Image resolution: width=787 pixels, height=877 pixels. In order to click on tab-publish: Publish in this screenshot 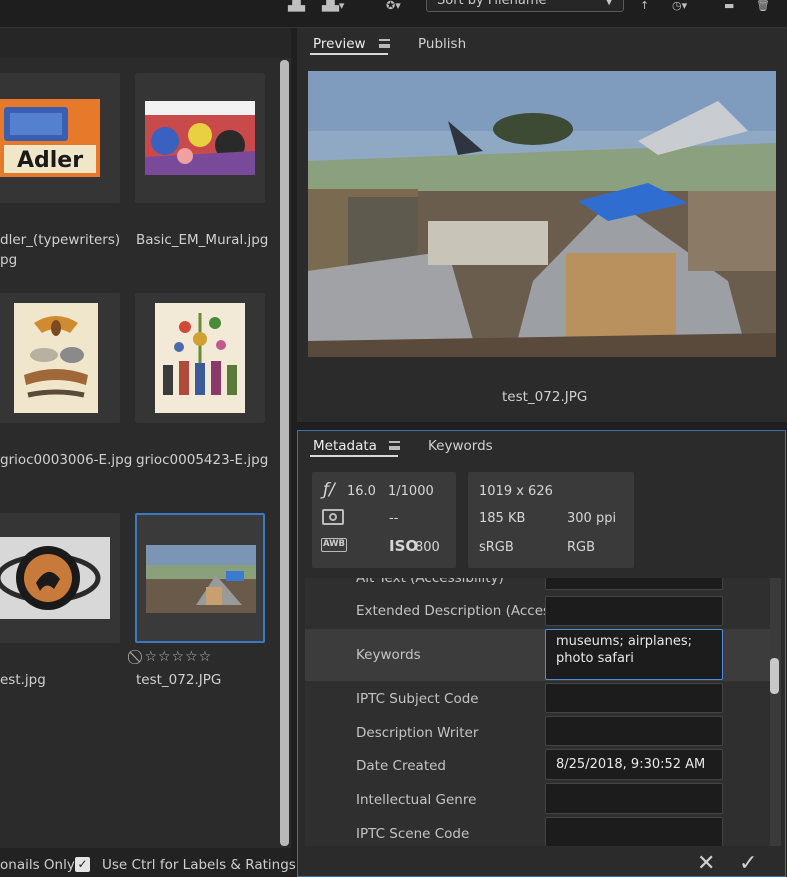, I will do `click(442, 44)`.